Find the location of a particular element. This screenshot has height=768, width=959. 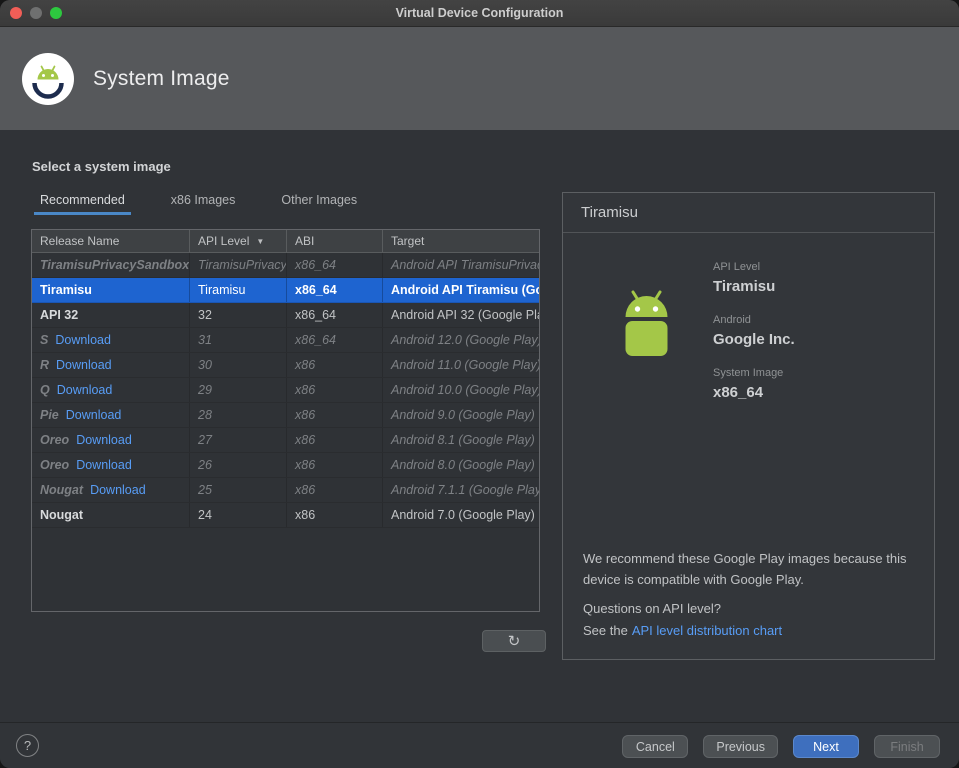

column-header-abi: ABI is located at coordinates (335, 241).